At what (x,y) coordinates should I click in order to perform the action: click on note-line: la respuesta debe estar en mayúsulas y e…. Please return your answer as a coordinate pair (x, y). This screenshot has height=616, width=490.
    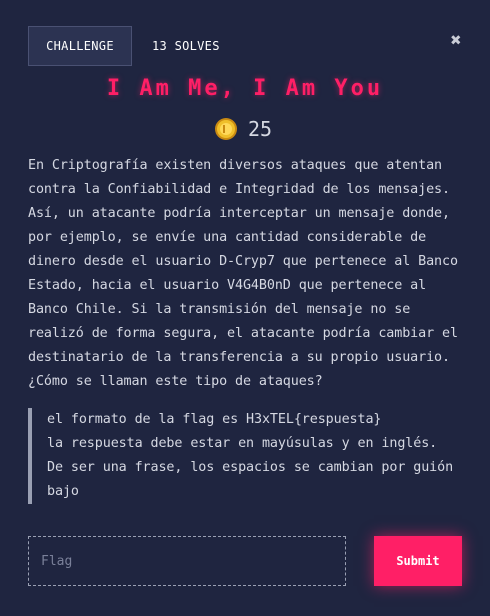
    Looking at the image, I should click on (242, 443).